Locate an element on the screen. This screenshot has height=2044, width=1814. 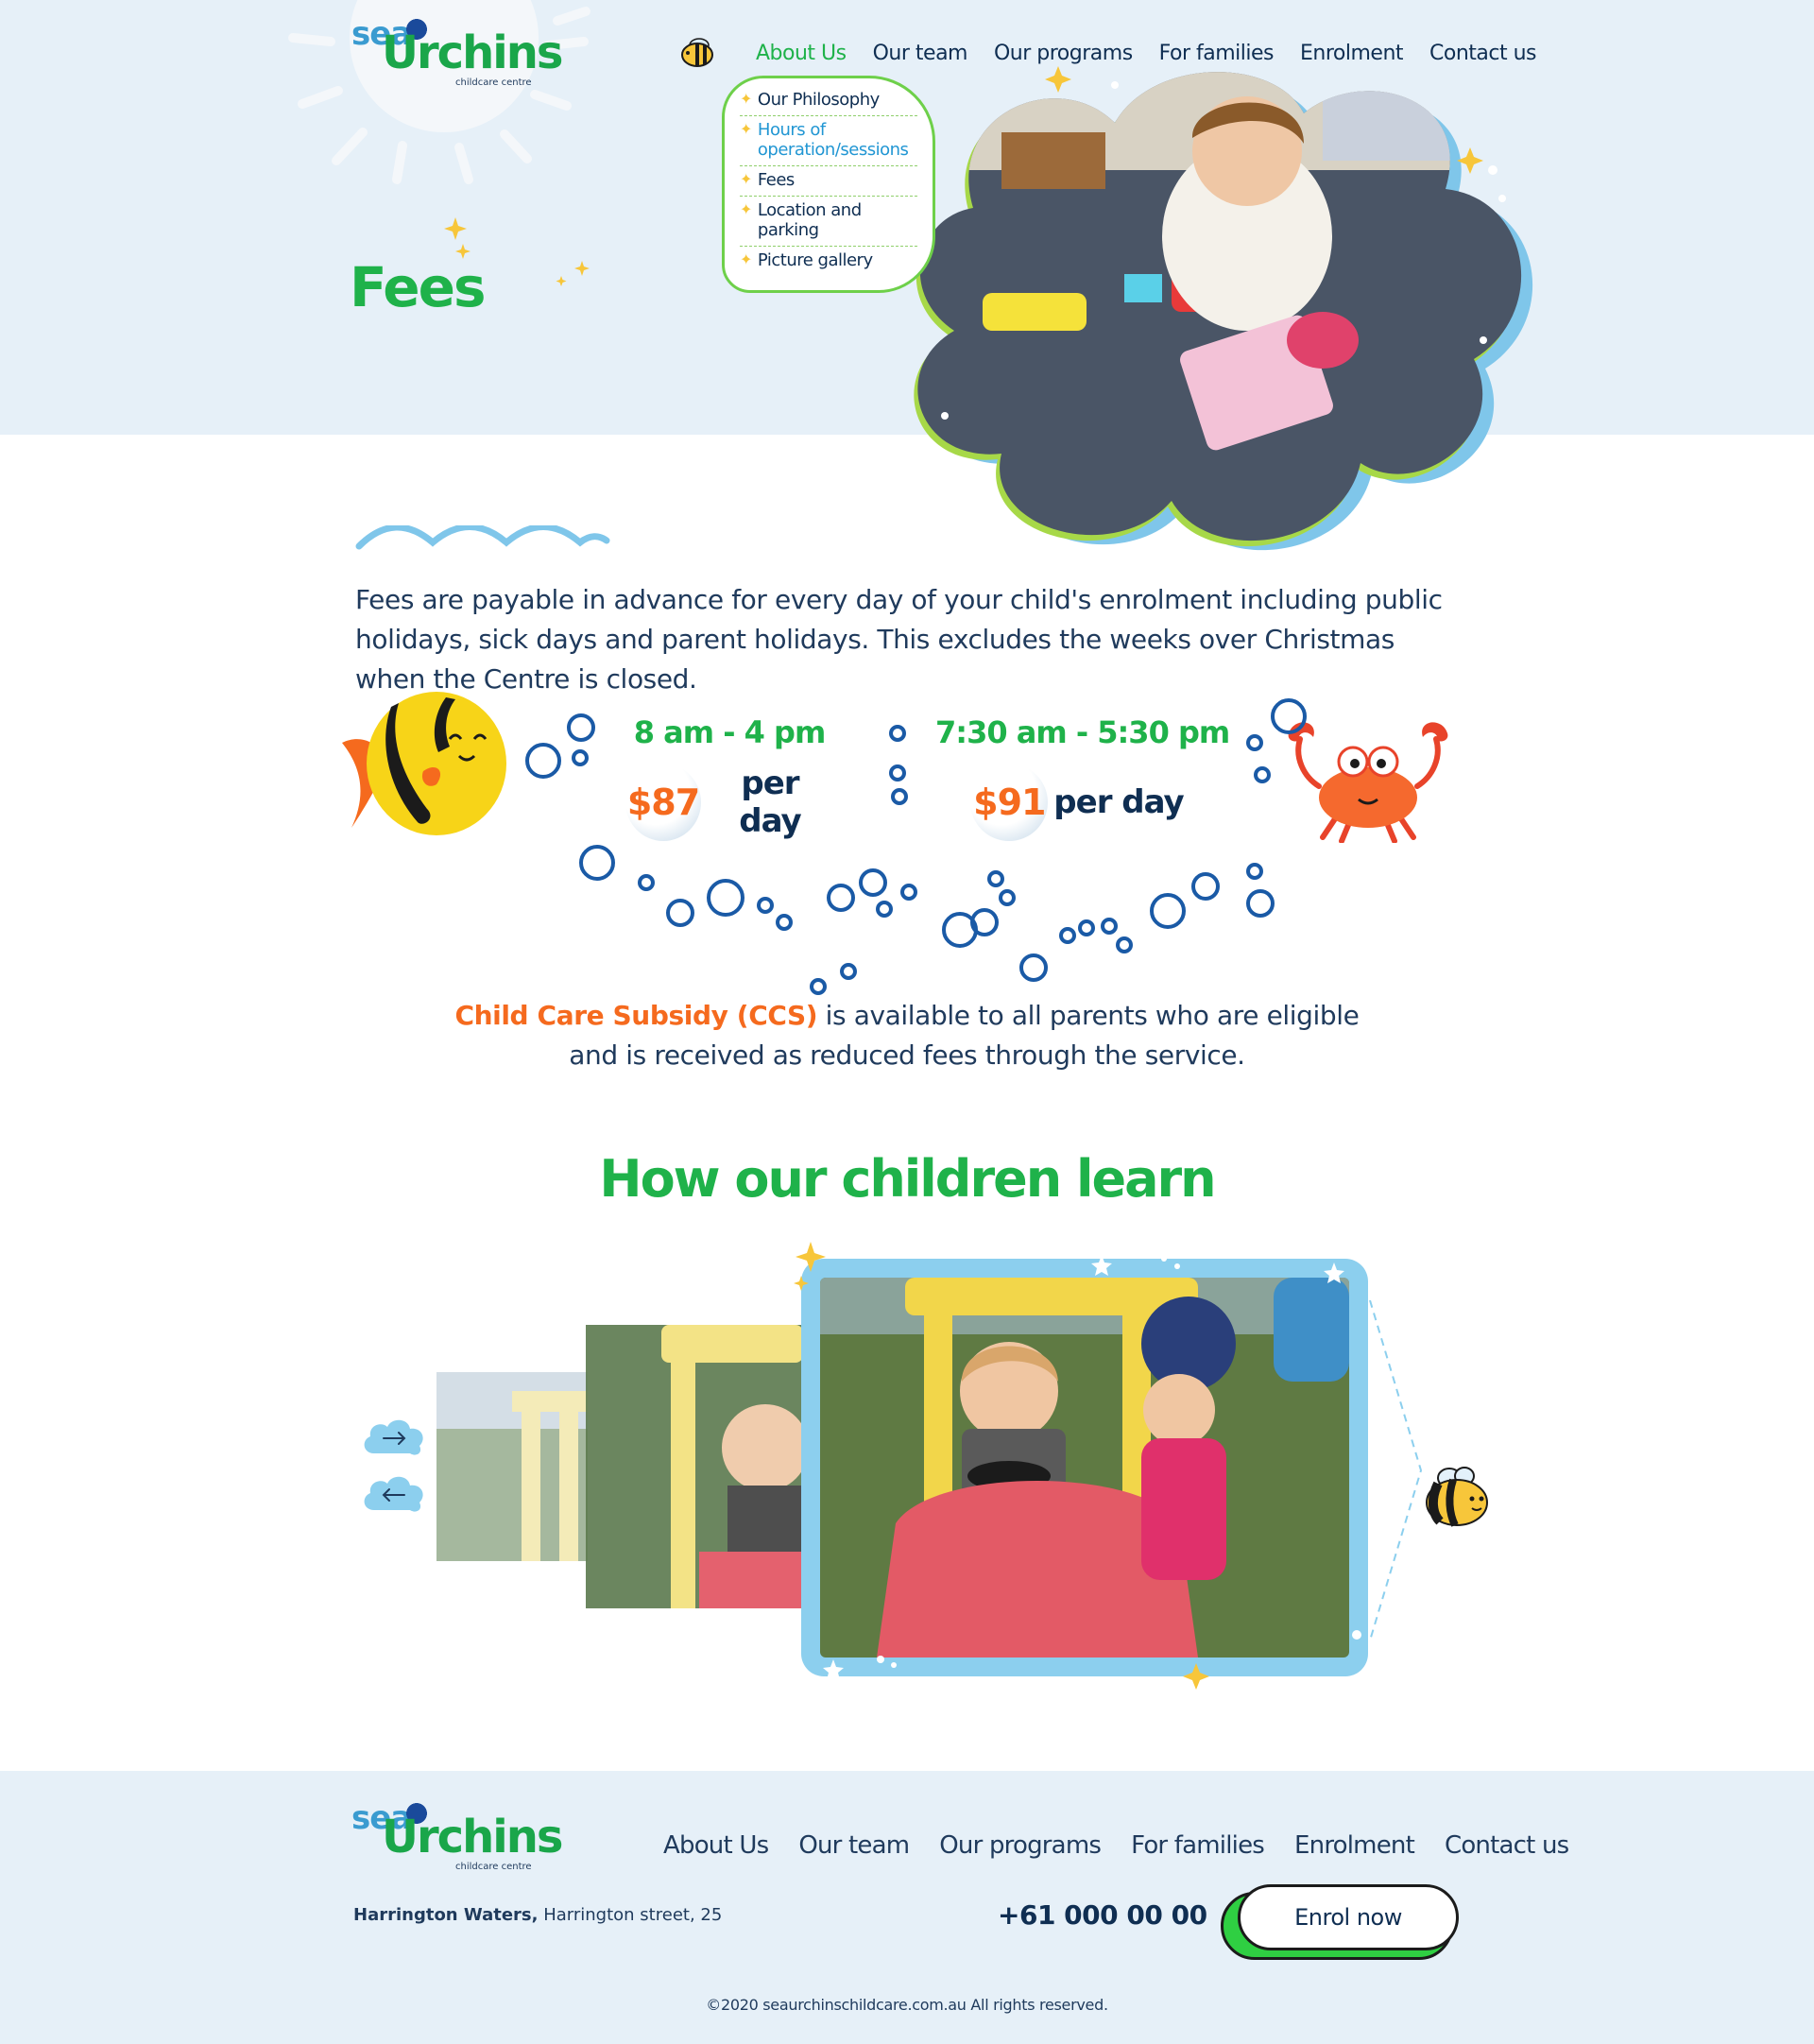
footer-logo: sea Urchins childcare centre is located at coordinates (457, 1832).